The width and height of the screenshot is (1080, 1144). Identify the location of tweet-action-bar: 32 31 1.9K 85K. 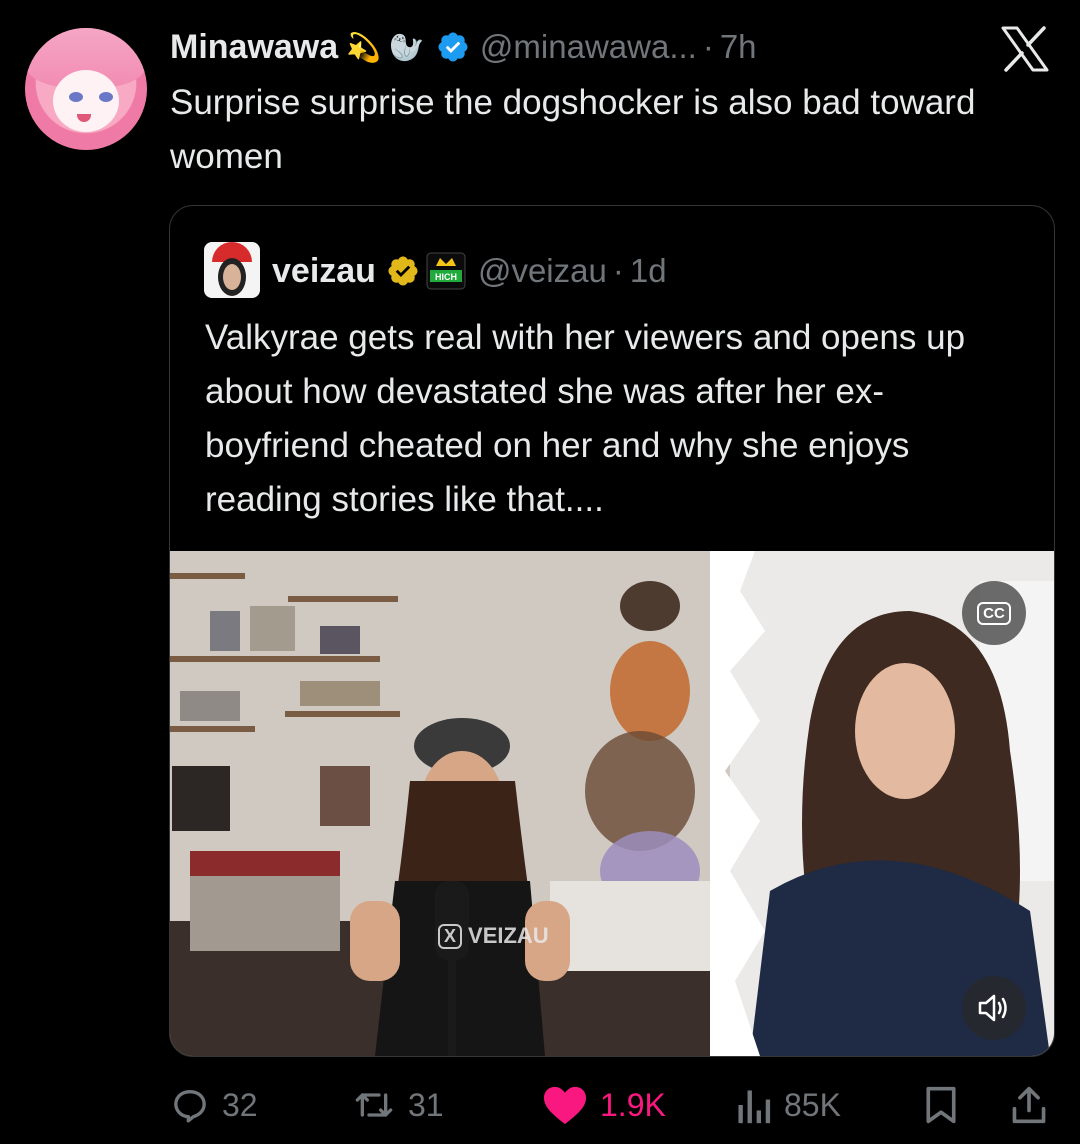
(610, 1105).